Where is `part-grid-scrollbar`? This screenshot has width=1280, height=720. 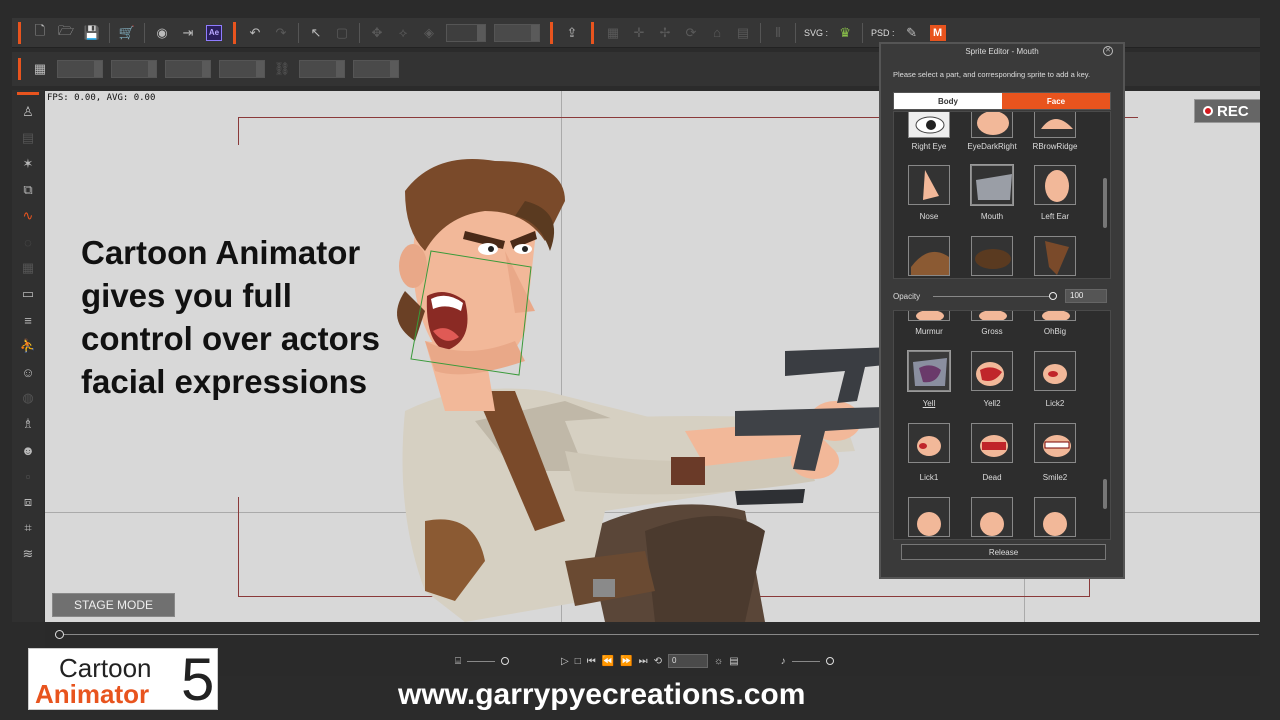 part-grid-scrollbar is located at coordinates (1105, 203).